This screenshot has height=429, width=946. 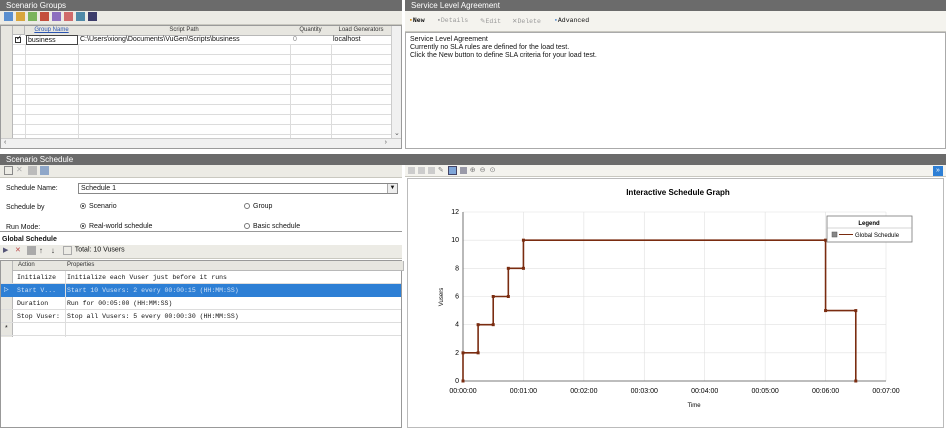 I want to click on generators-icon, so click(x=68, y=16).